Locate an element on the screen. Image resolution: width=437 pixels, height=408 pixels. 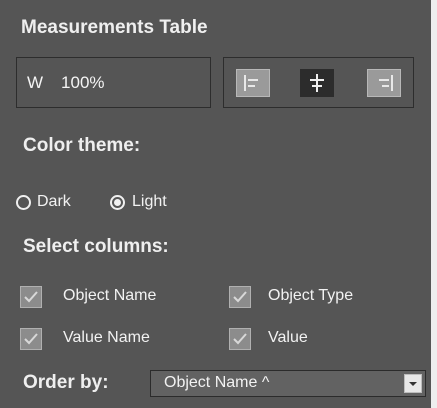
align-center-button is located at coordinates (317, 83).